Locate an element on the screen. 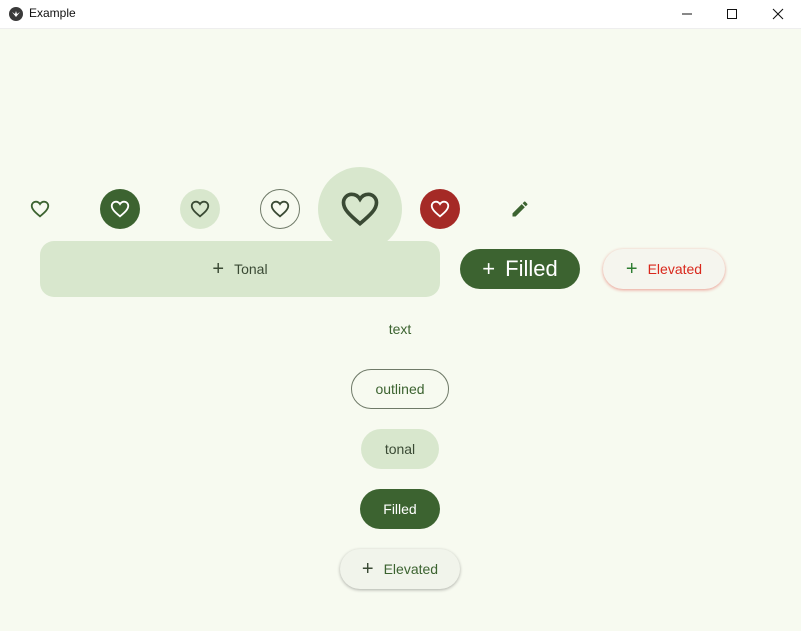 The height and width of the screenshot is (631, 801). heart-standard-icon-button is located at coordinates (40, 209).